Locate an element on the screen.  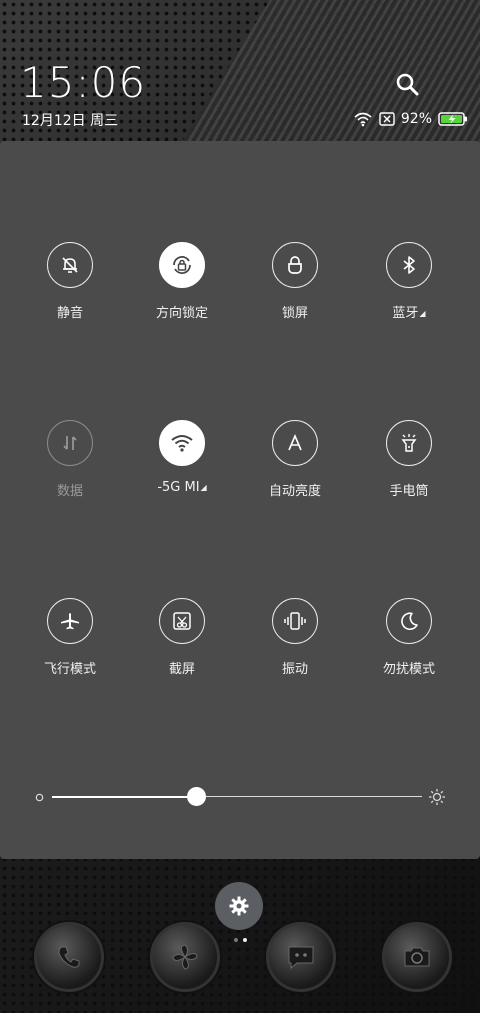
tile-label: 截屏 is located at coordinates (181, 669).